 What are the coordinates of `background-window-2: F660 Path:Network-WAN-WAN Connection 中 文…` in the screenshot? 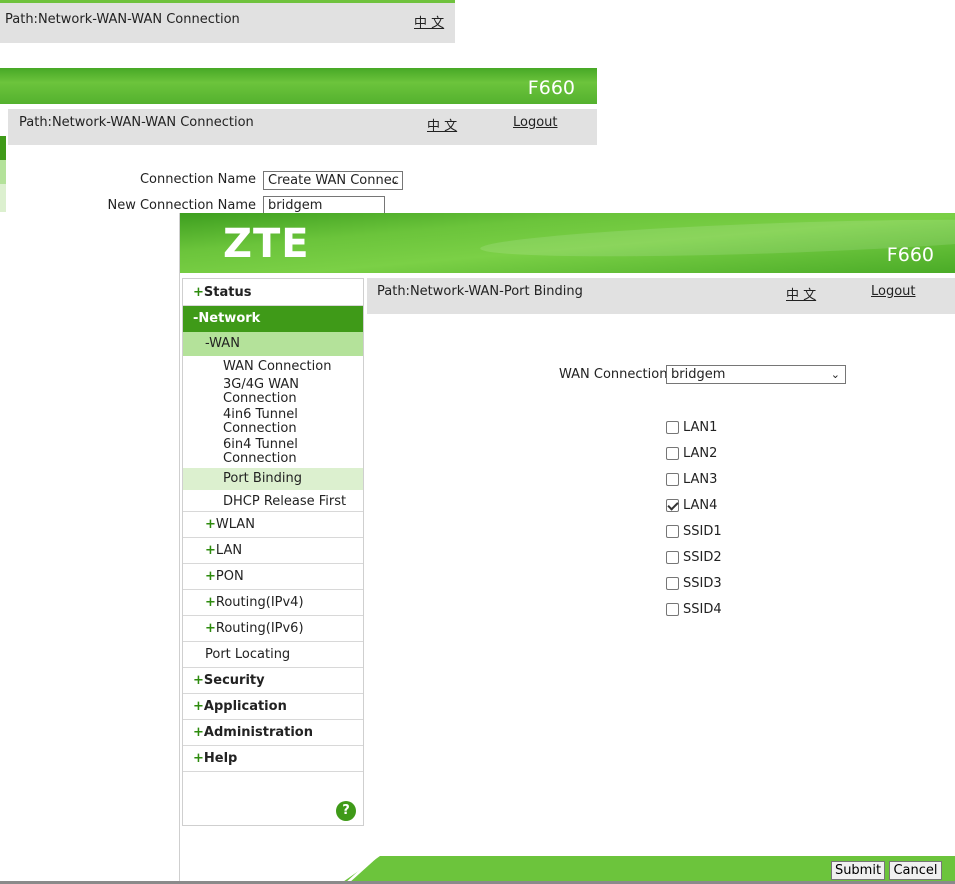 It's located at (298, 142).